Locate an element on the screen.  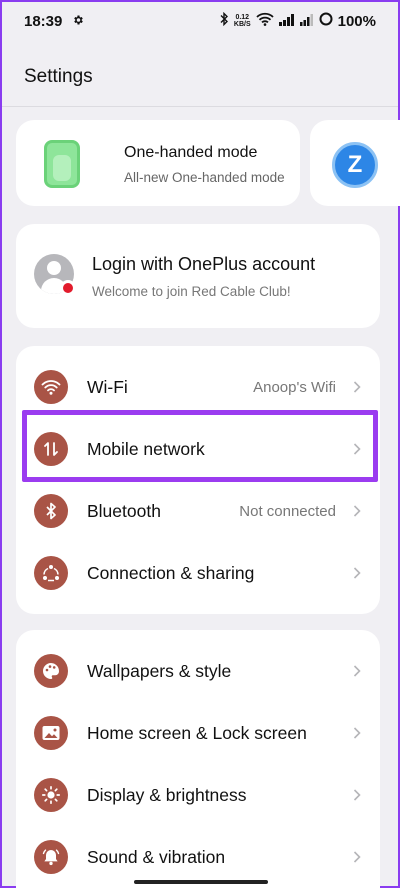
image-icon is located at coordinates (51, 733).